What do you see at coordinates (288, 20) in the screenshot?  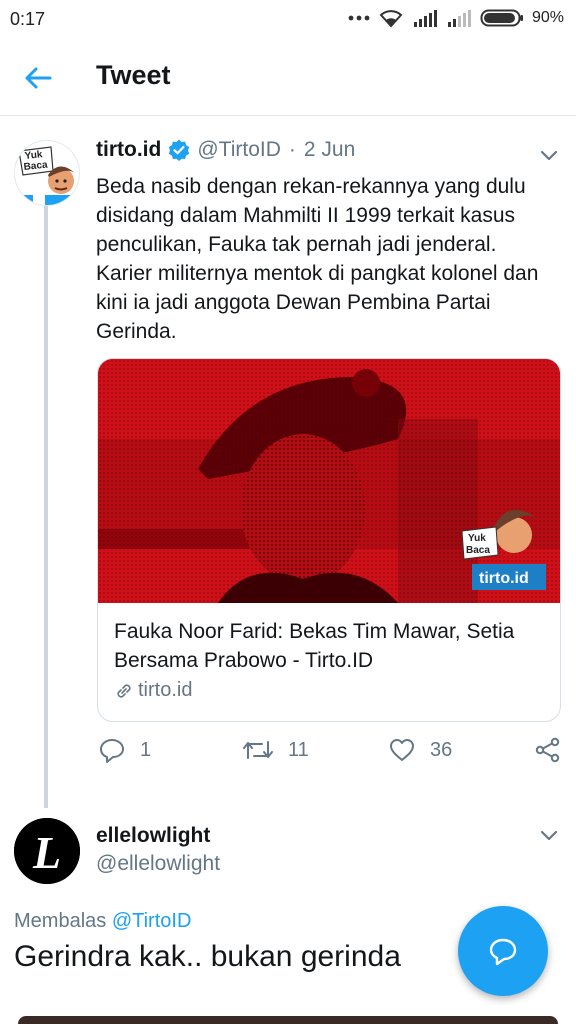 I see `status-bar: 0:17 90%` at bounding box center [288, 20].